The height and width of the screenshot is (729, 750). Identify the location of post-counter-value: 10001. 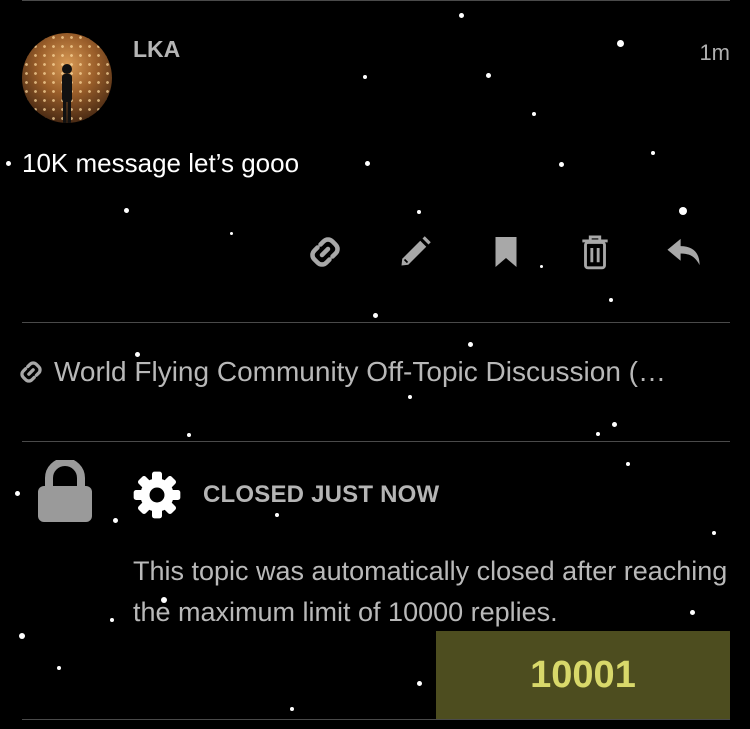
(583, 674).